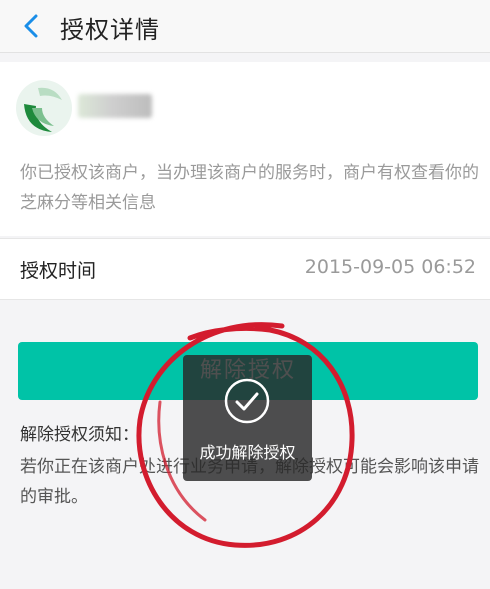 The height and width of the screenshot is (589, 490). Describe the element at coordinates (110, 30) in the screenshot. I see `page-title: 授权详情` at that location.